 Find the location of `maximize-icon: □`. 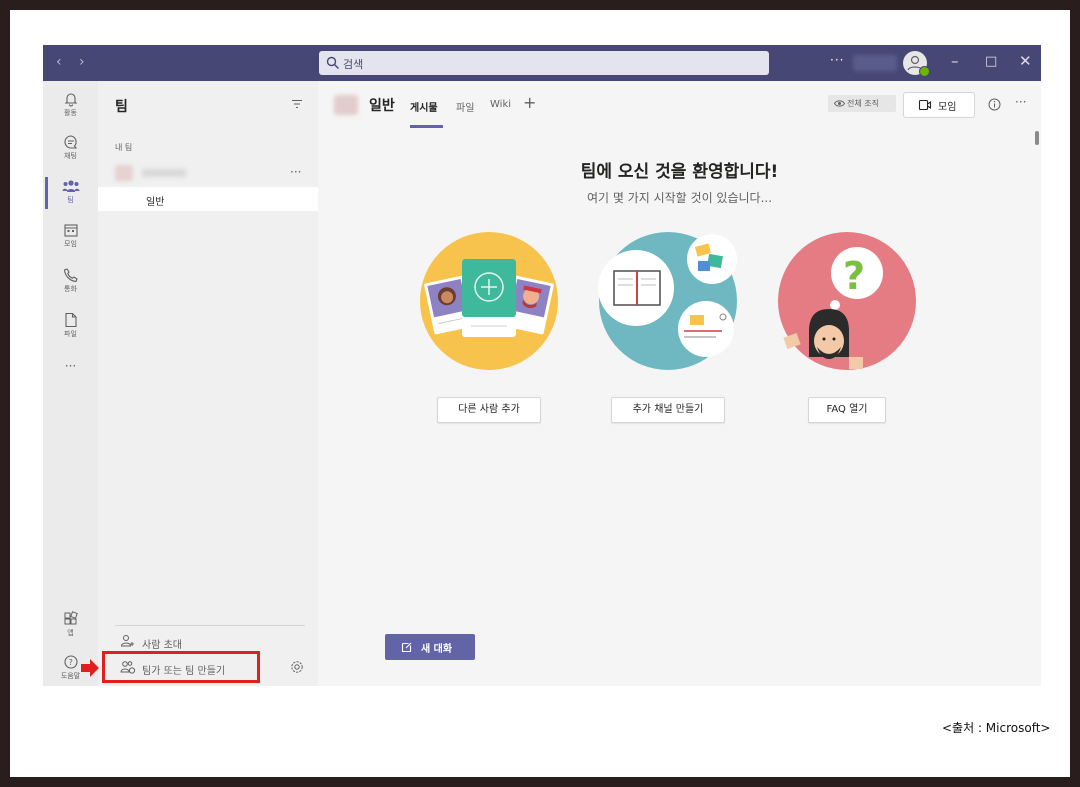

maximize-icon: □ is located at coordinates (991, 61).